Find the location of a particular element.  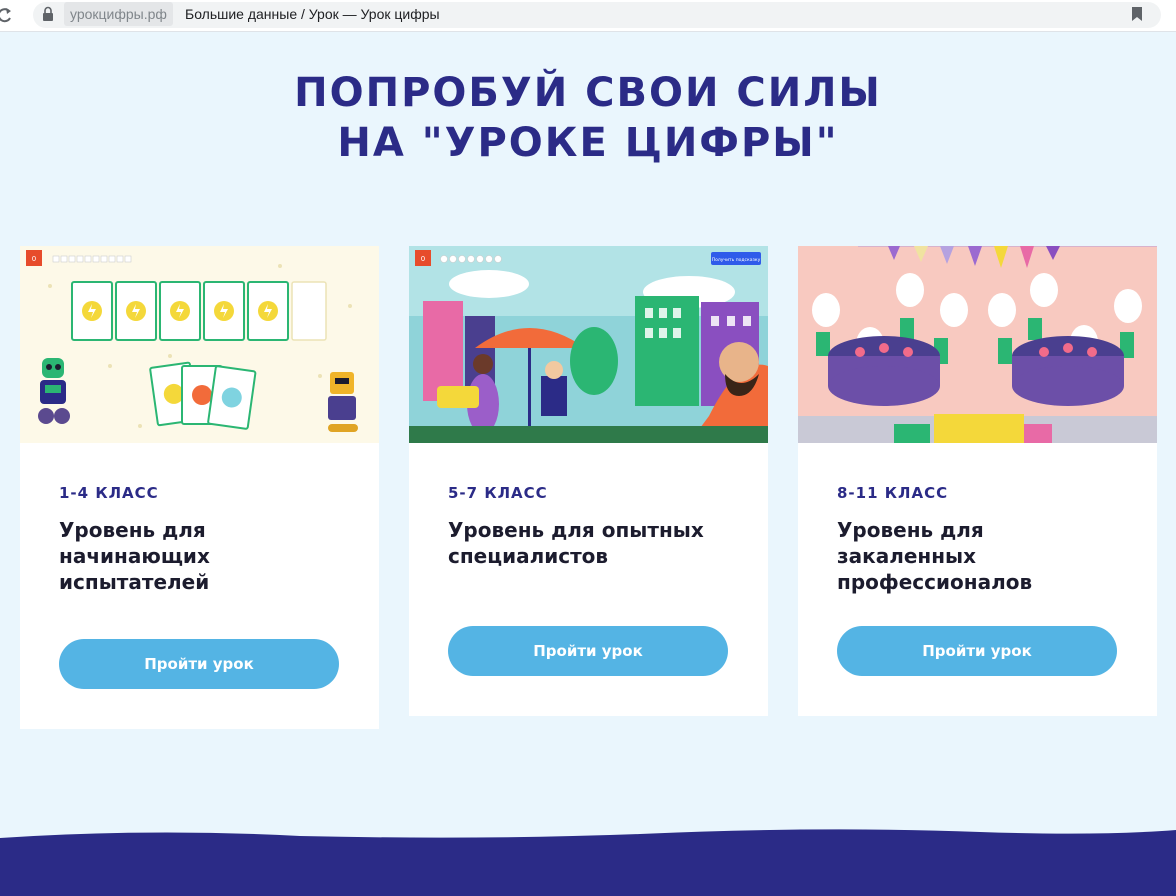

card-illustration-cards-robots: 0 is located at coordinates (199, 344).